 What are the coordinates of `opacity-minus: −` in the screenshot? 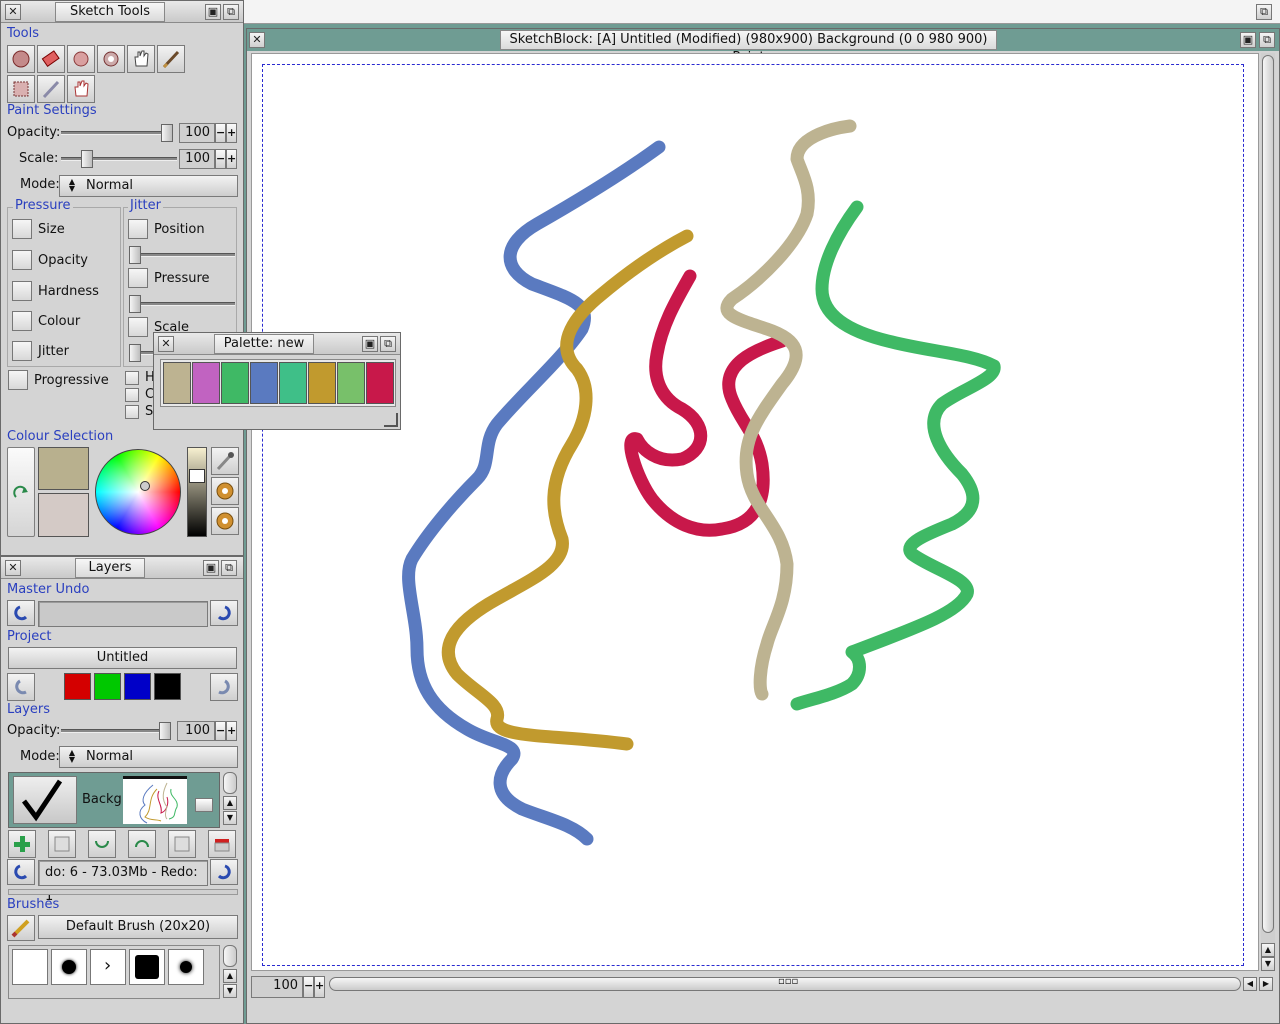 It's located at (220, 133).